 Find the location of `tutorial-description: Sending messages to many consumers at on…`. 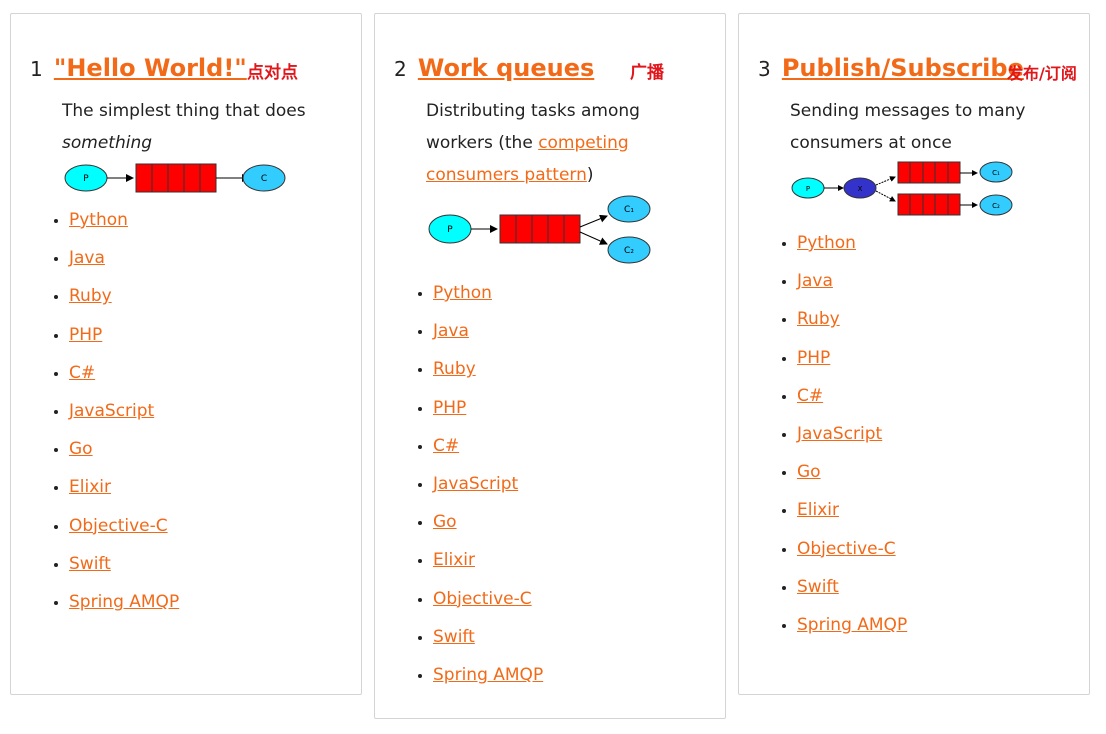

tutorial-description: Sending messages to many consumers at on… is located at coordinates (907, 127).